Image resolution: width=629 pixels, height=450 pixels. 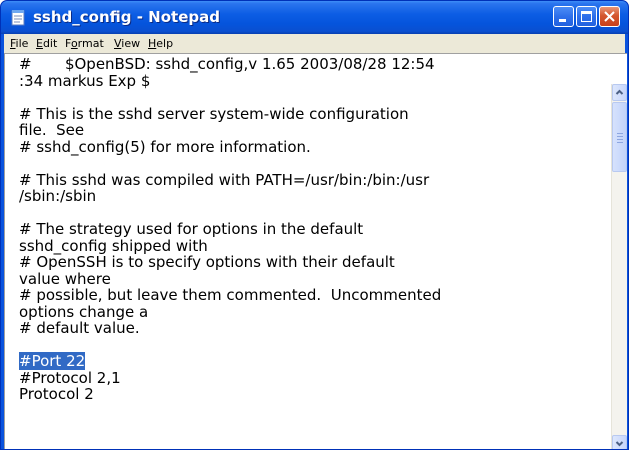 What do you see at coordinates (314, 130) in the screenshot?
I see `text-line: file. See` at bounding box center [314, 130].